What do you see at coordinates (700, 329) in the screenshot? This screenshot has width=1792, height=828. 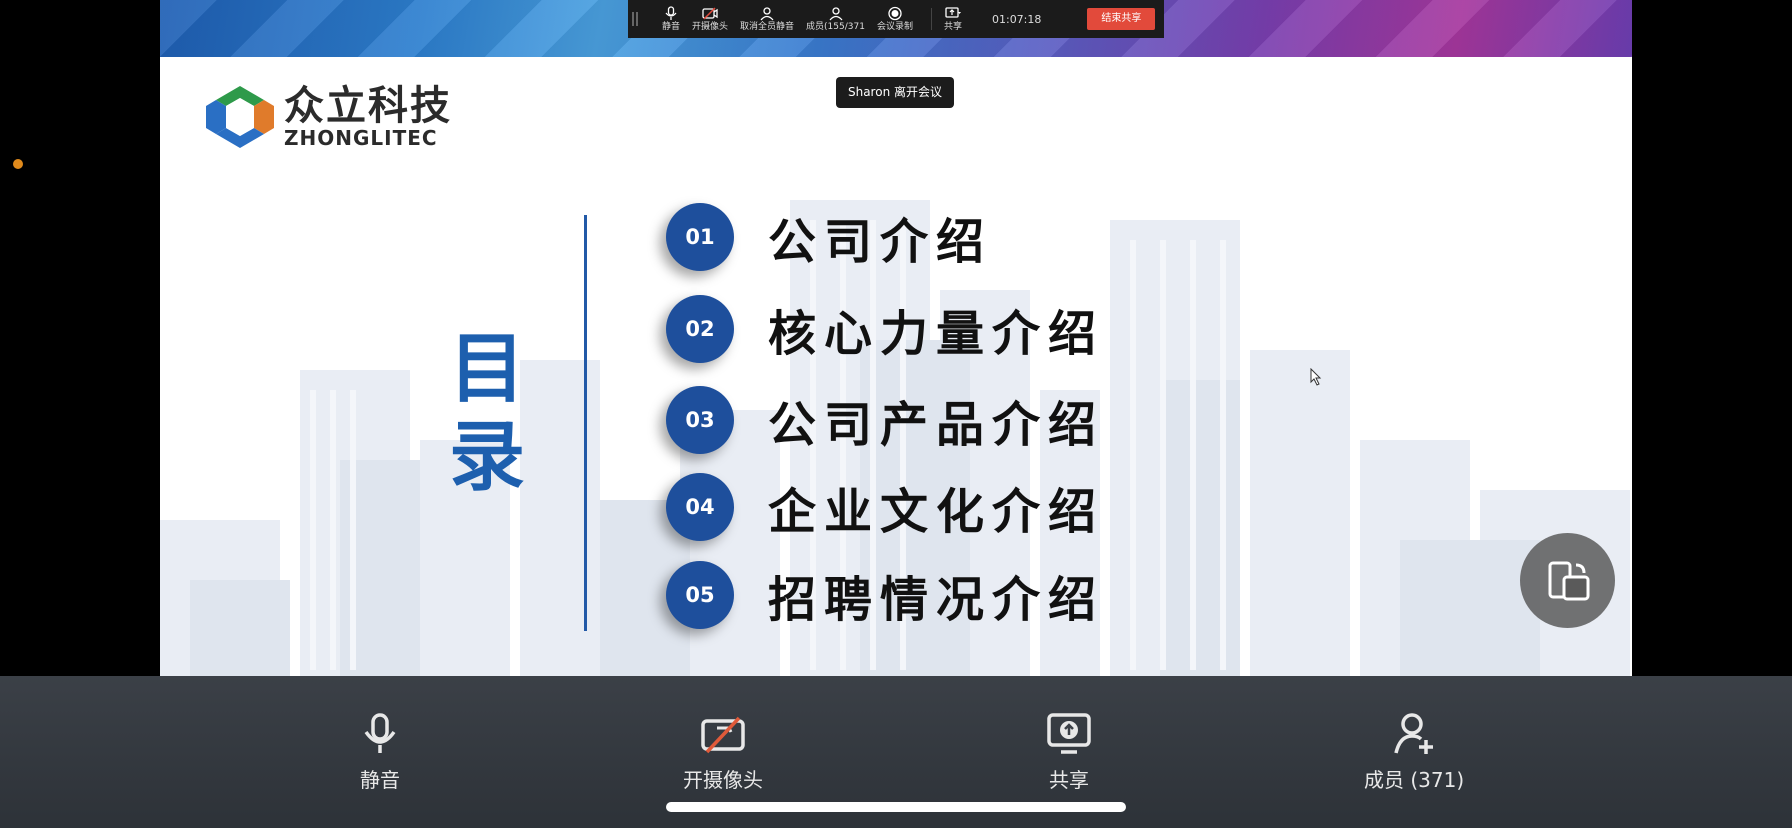 I see `toc-item-number: 02` at bounding box center [700, 329].